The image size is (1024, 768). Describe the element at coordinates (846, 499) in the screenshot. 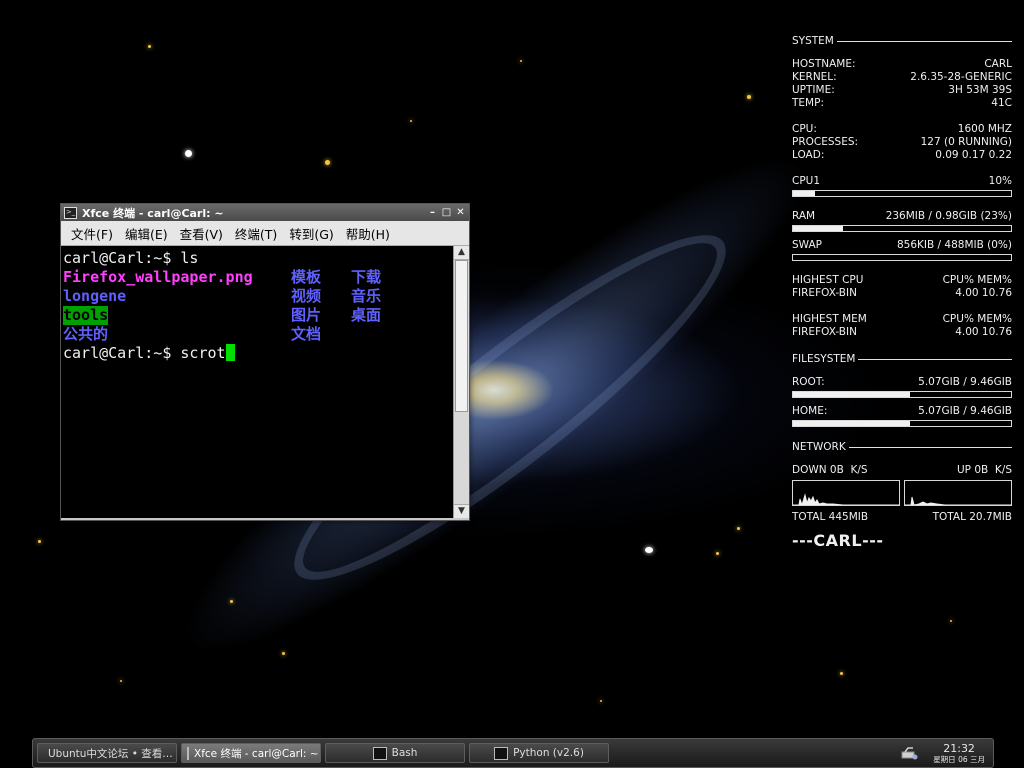

I see `download-graph-trace` at that location.